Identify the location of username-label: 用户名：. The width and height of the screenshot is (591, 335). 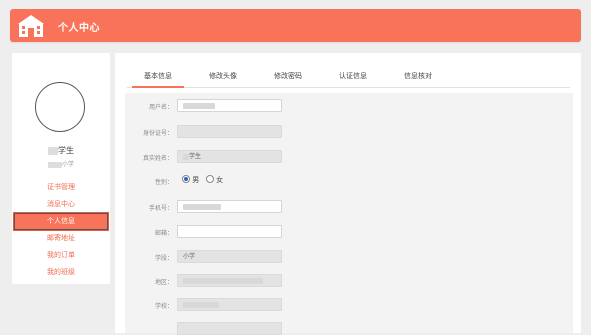
(160, 107).